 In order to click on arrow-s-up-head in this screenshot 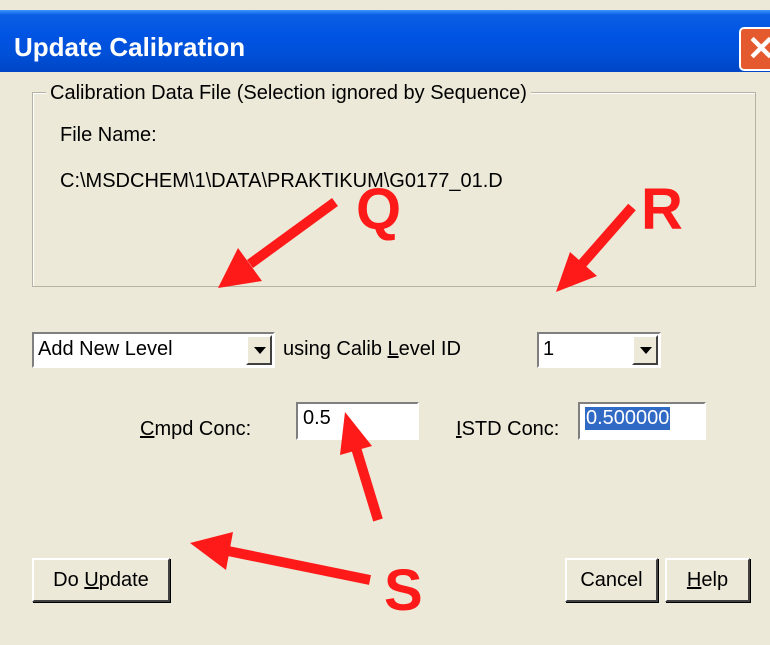, I will do `click(356, 433)`.